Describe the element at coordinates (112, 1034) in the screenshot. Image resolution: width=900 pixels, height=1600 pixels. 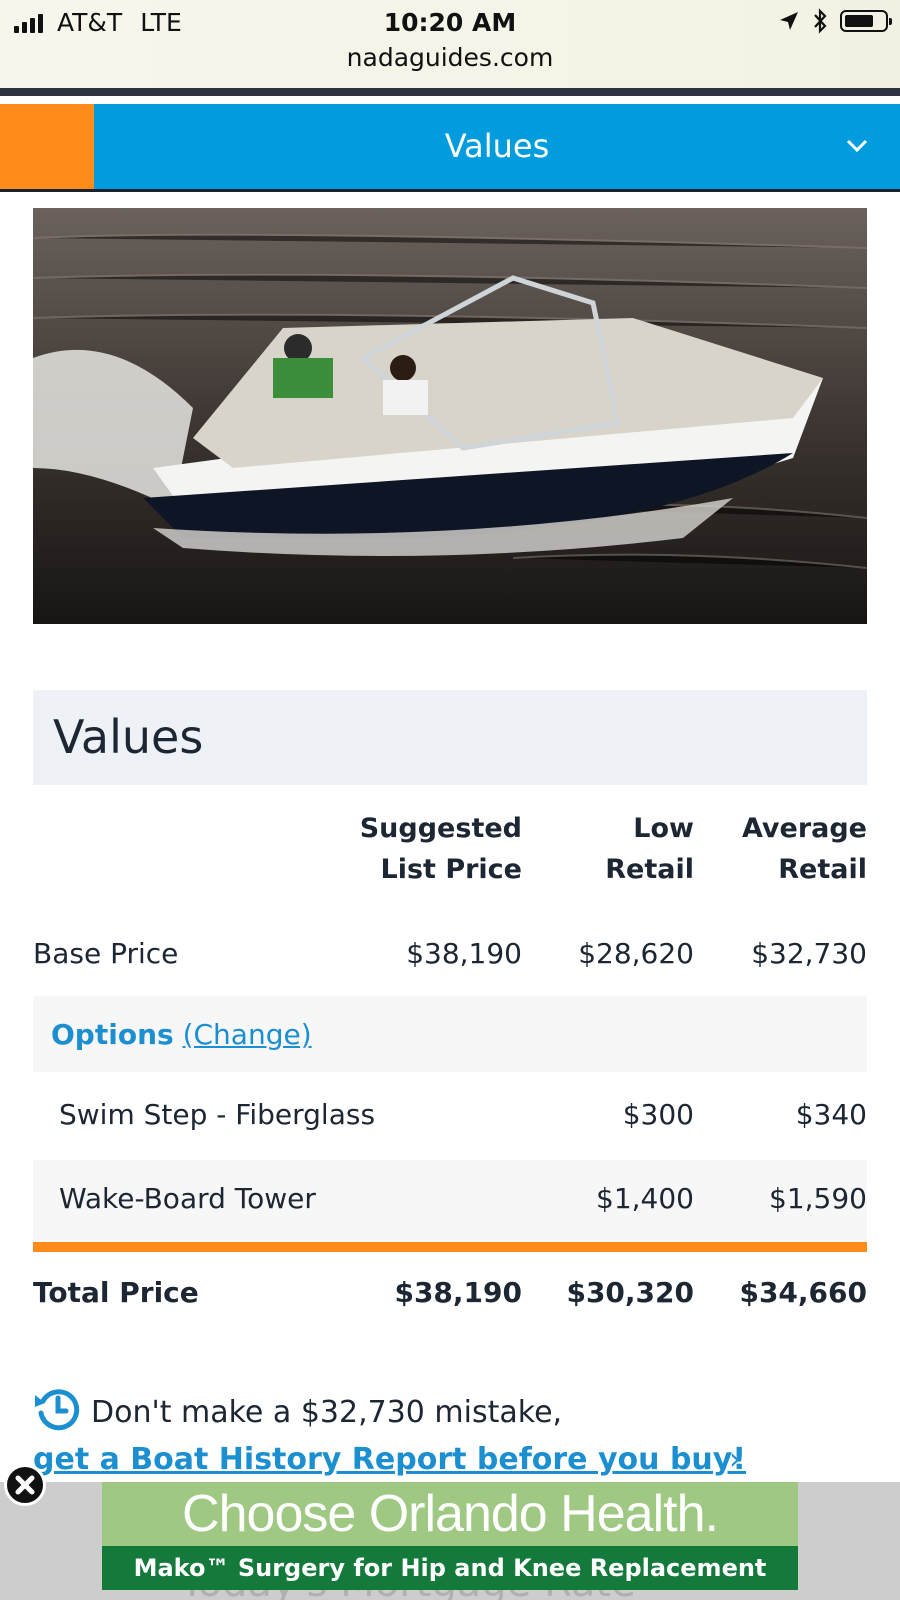
I see `options-label: Options` at that location.